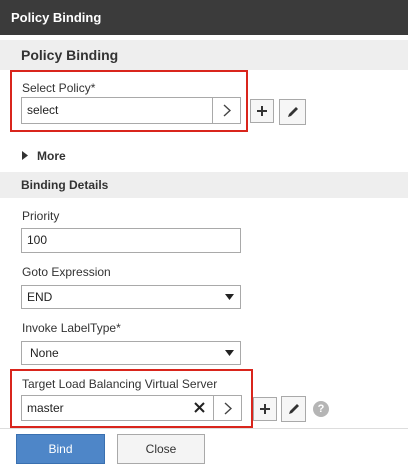 Image resolution: width=408 pixels, height=473 pixels. Describe the element at coordinates (131, 110) in the screenshot. I see `select-policy-field: select` at that location.